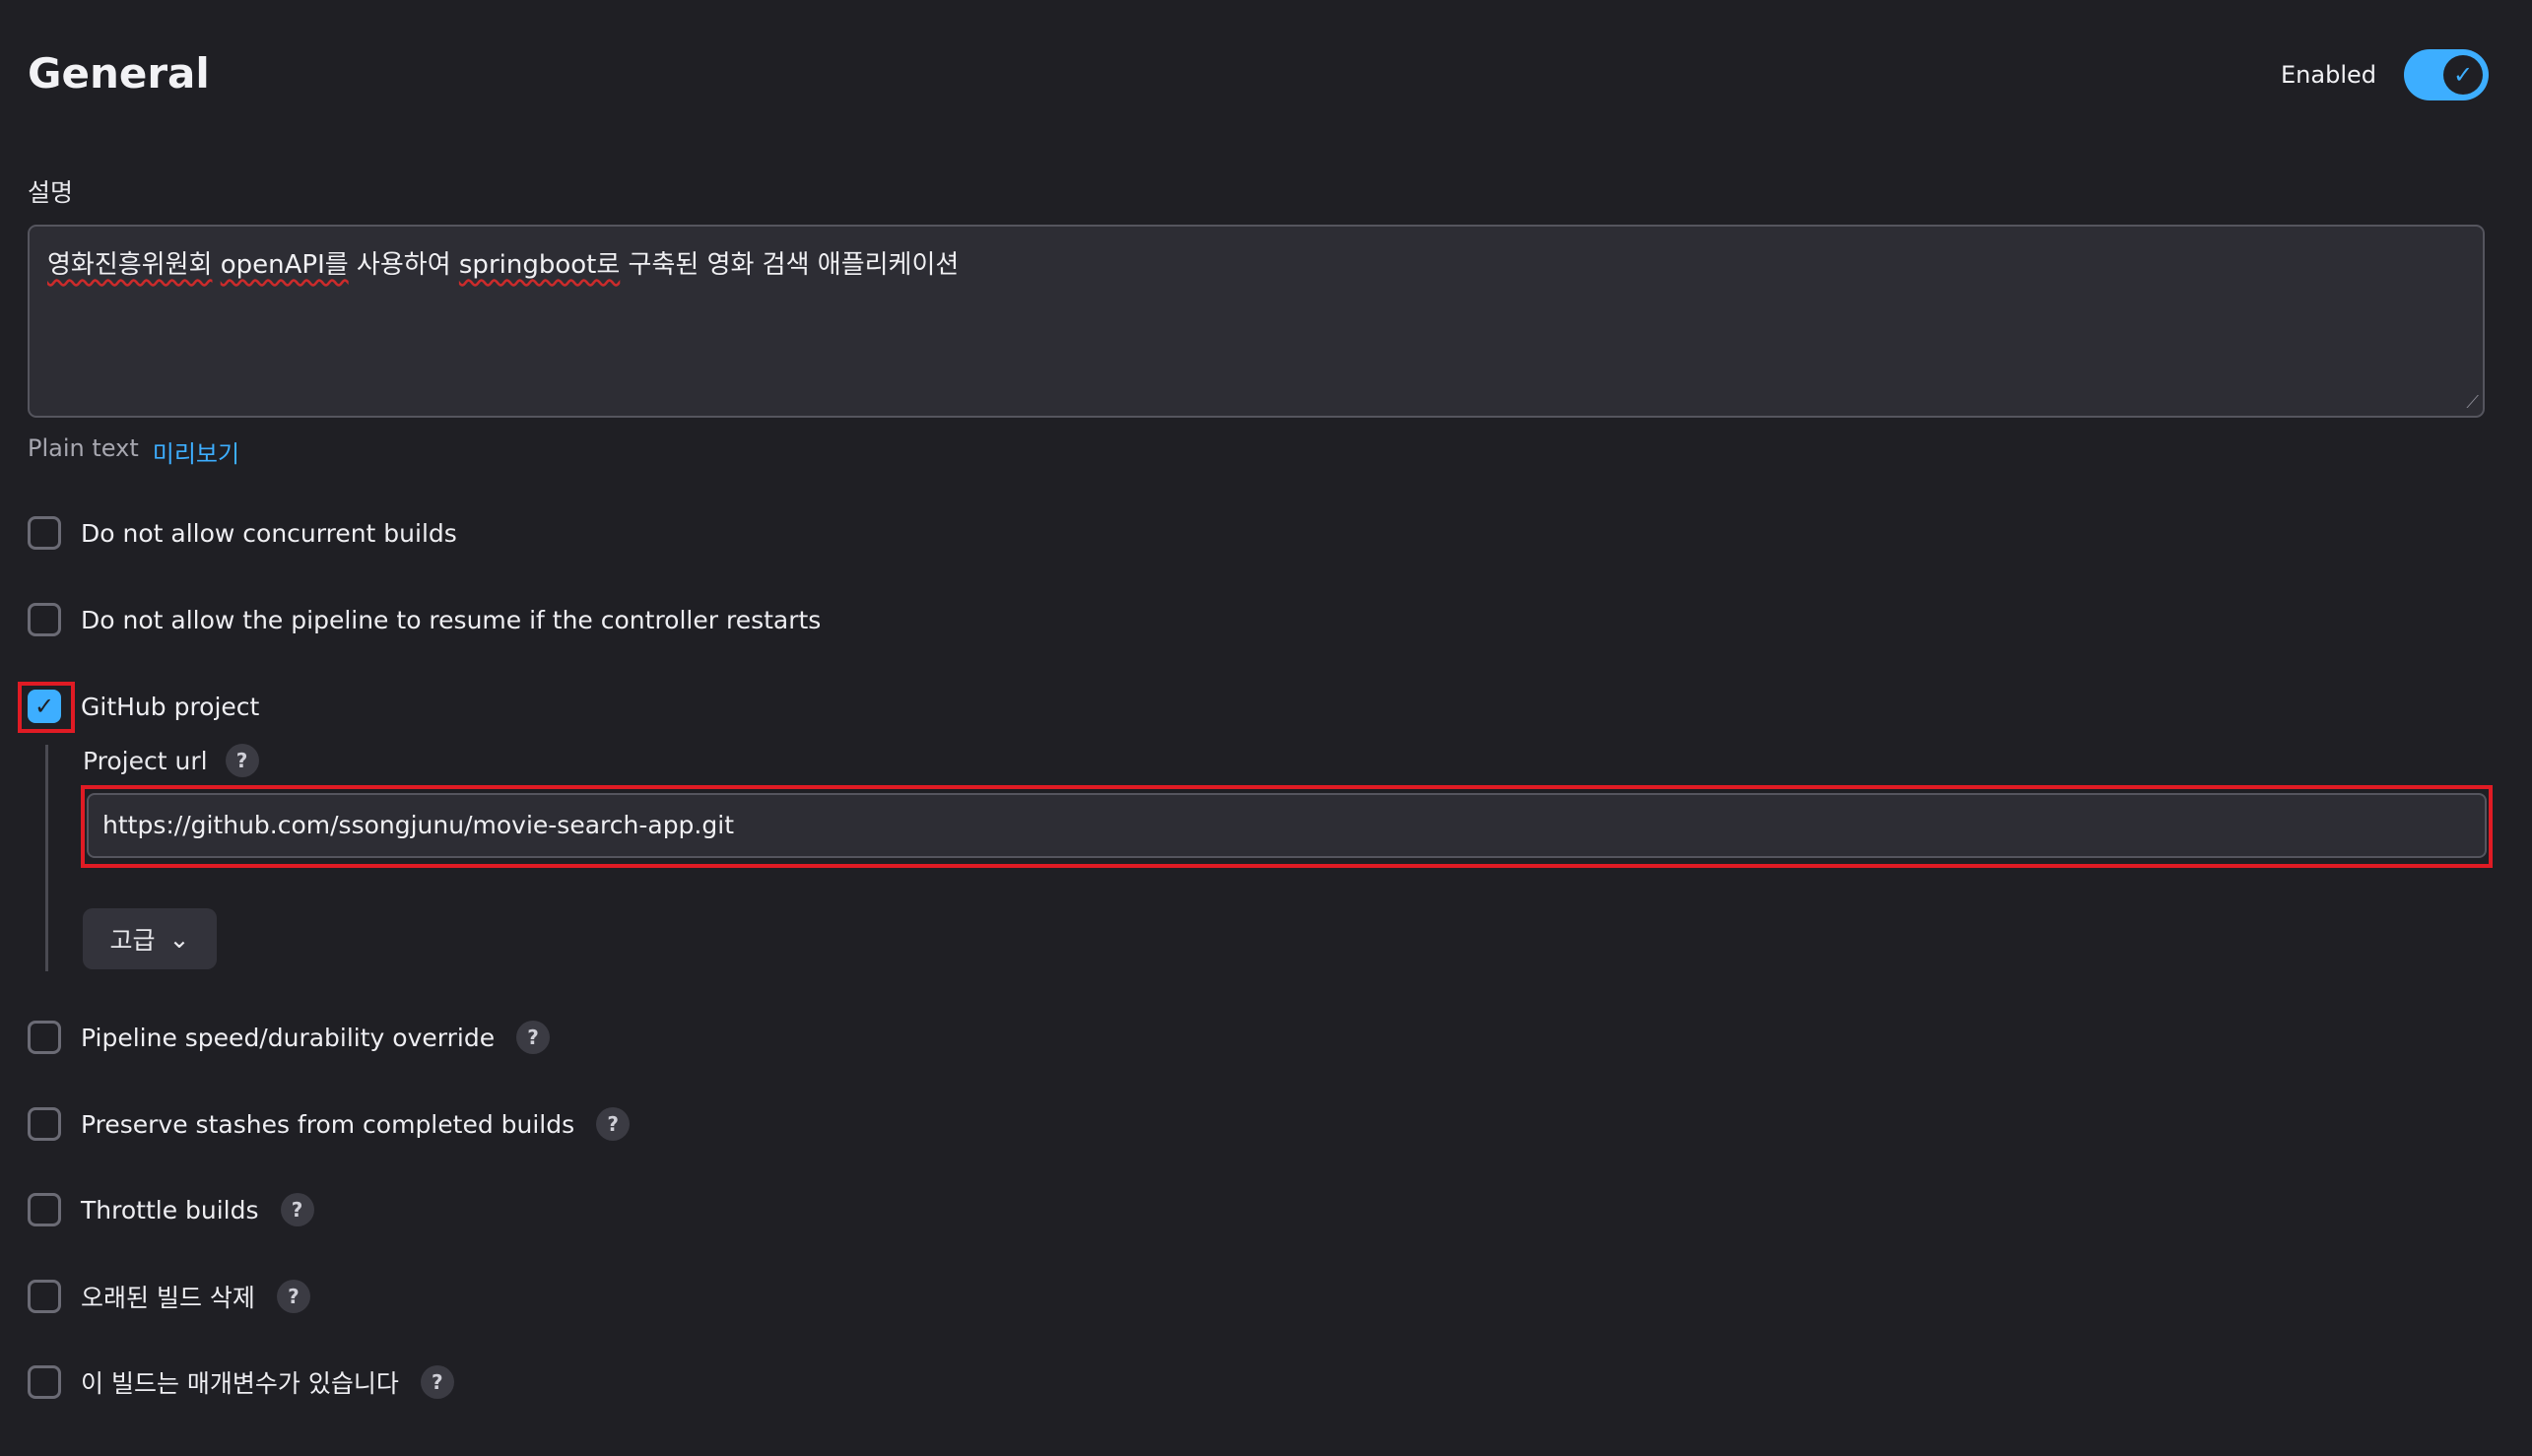 The image size is (2532, 1456). I want to click on option-label: Pipeline speed/durability override, so click(288, 1037).